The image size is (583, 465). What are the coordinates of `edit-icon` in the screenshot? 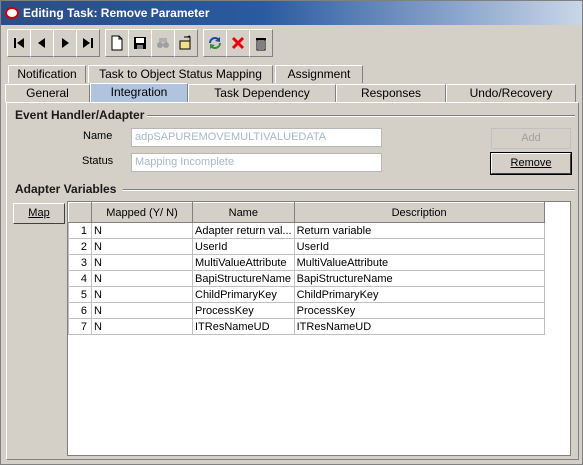 It's located at (185, 42).